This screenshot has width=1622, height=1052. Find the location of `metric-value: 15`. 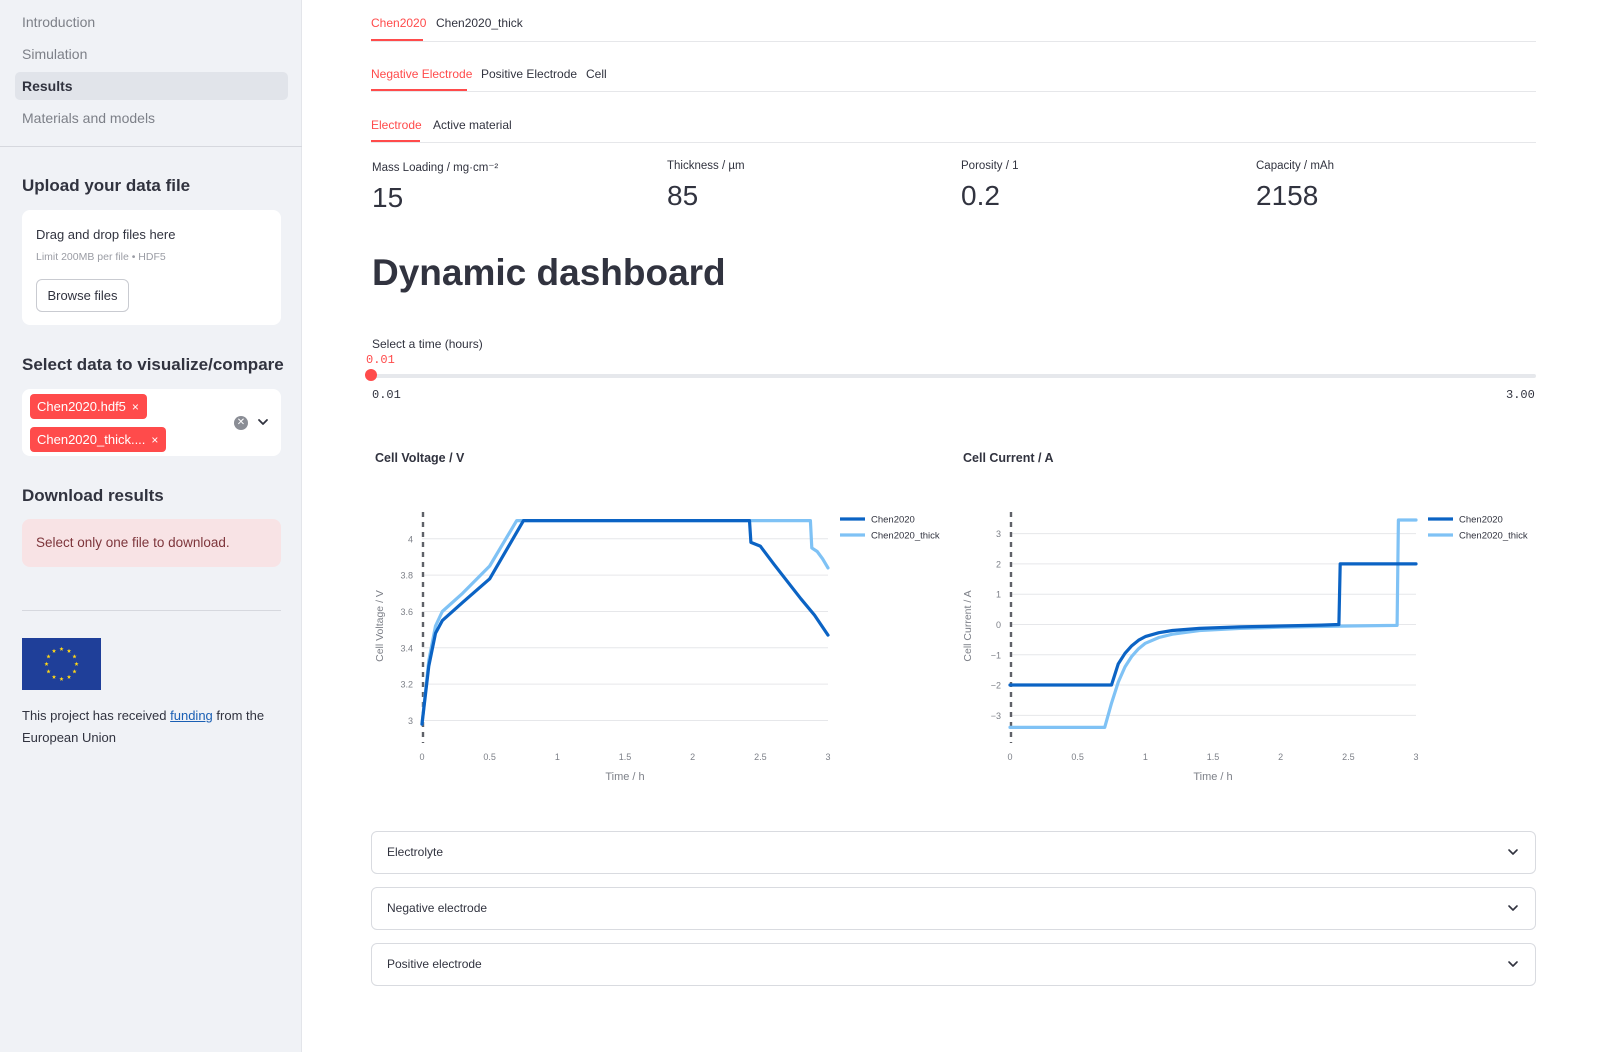

metric-value: 15 is located at coordinates (388, 197).